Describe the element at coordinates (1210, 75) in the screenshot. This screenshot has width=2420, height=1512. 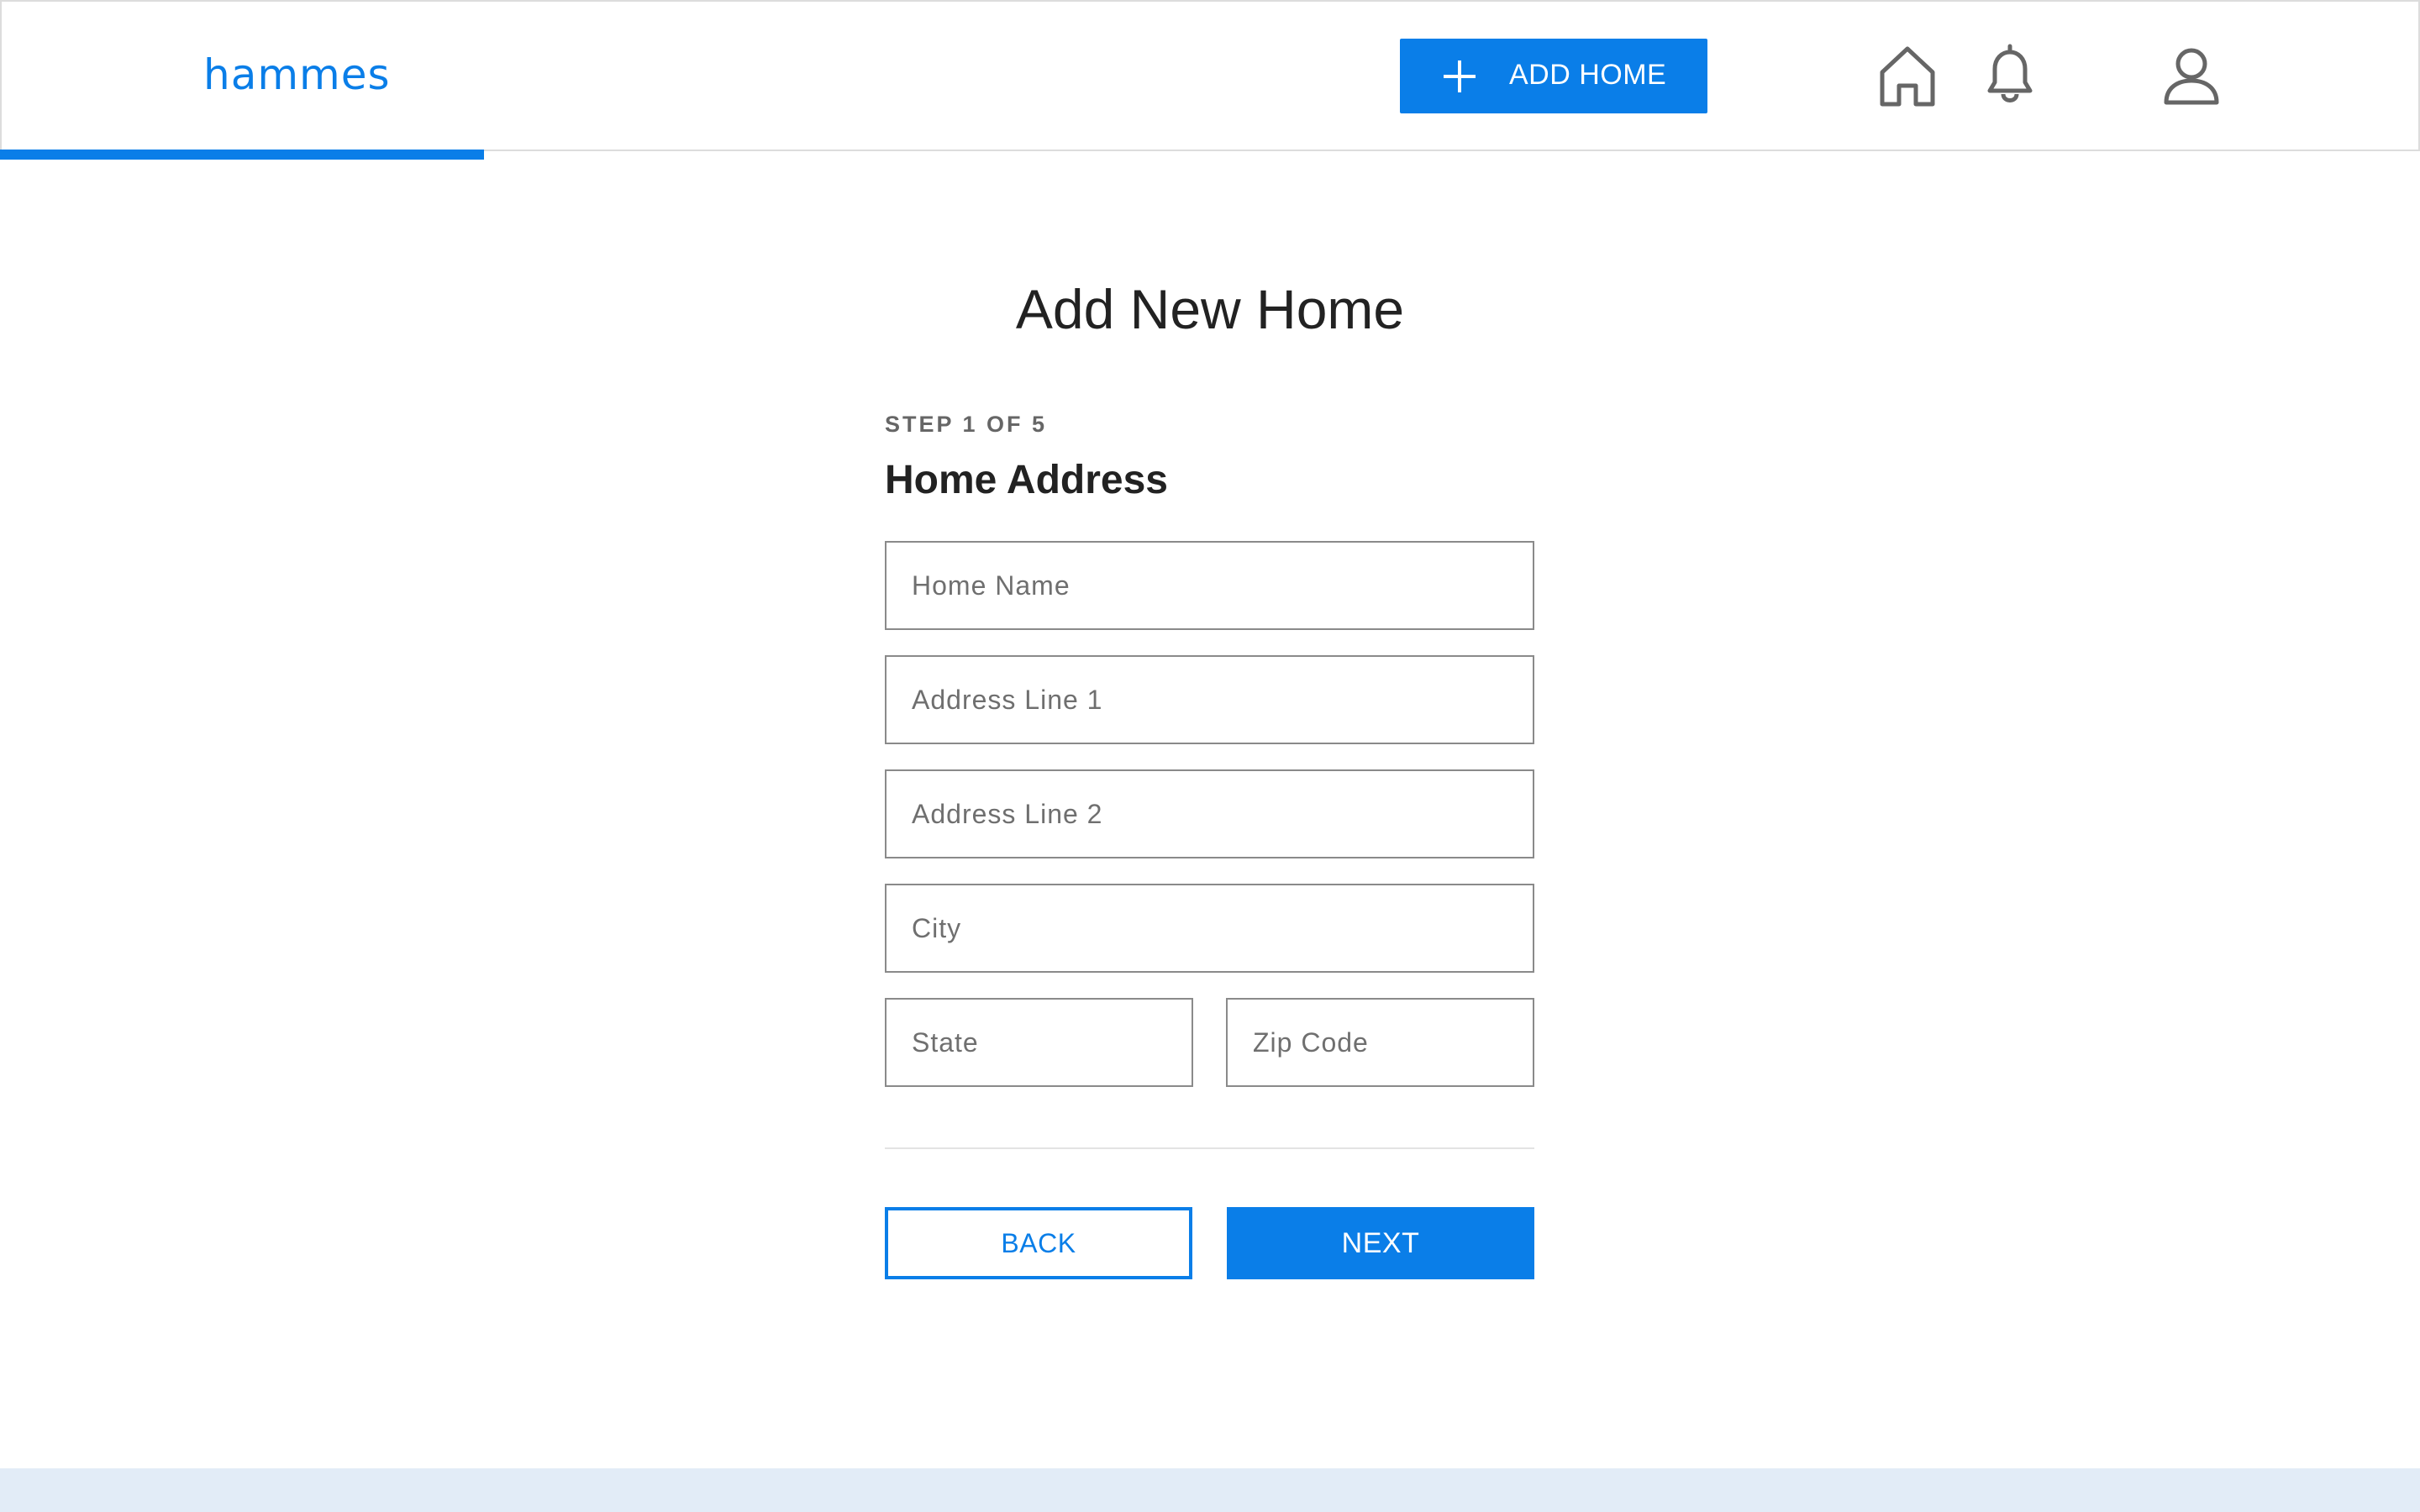
I see `top-header: hammes ADD HOME` at that location.